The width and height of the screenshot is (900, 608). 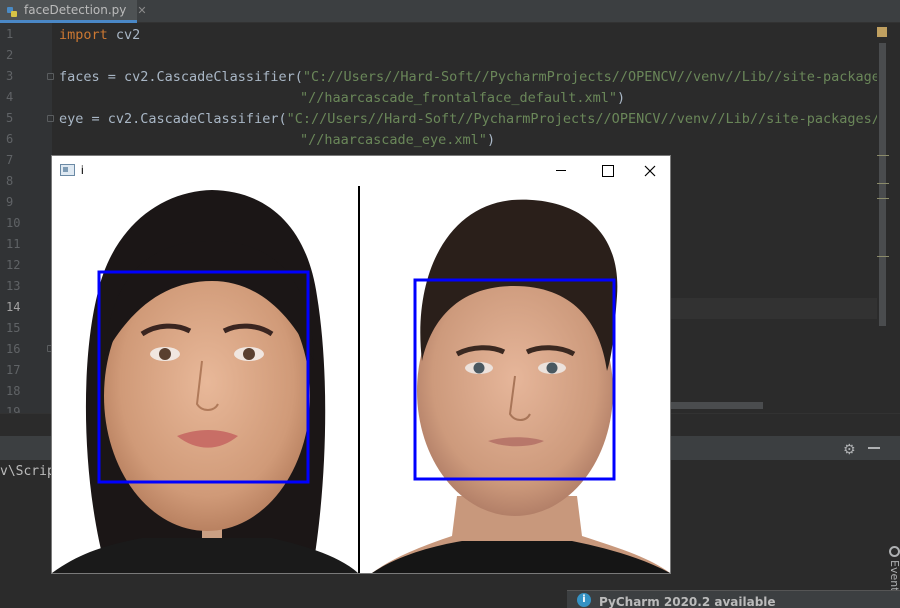 What do you see at coordinates (849, 450) in the screenshot?
I see `gear-icon: ⚙` at bounding box center [849, 450].